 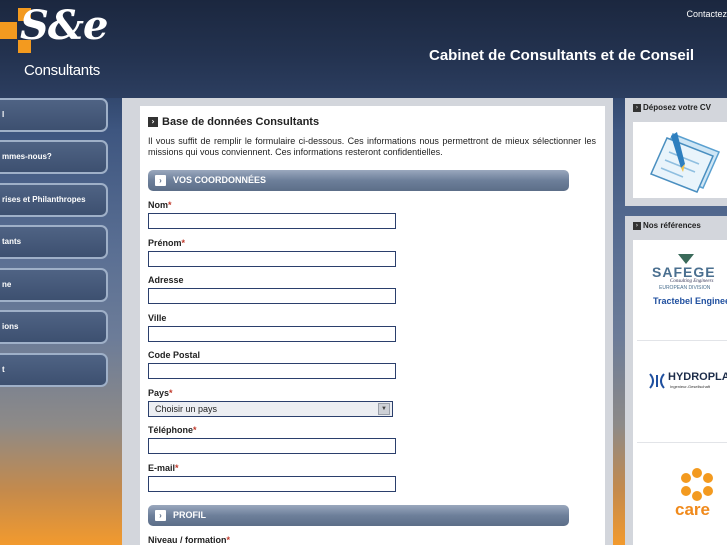 I want to click on section-profil: › PROFIL, so click(x=358, y=515).